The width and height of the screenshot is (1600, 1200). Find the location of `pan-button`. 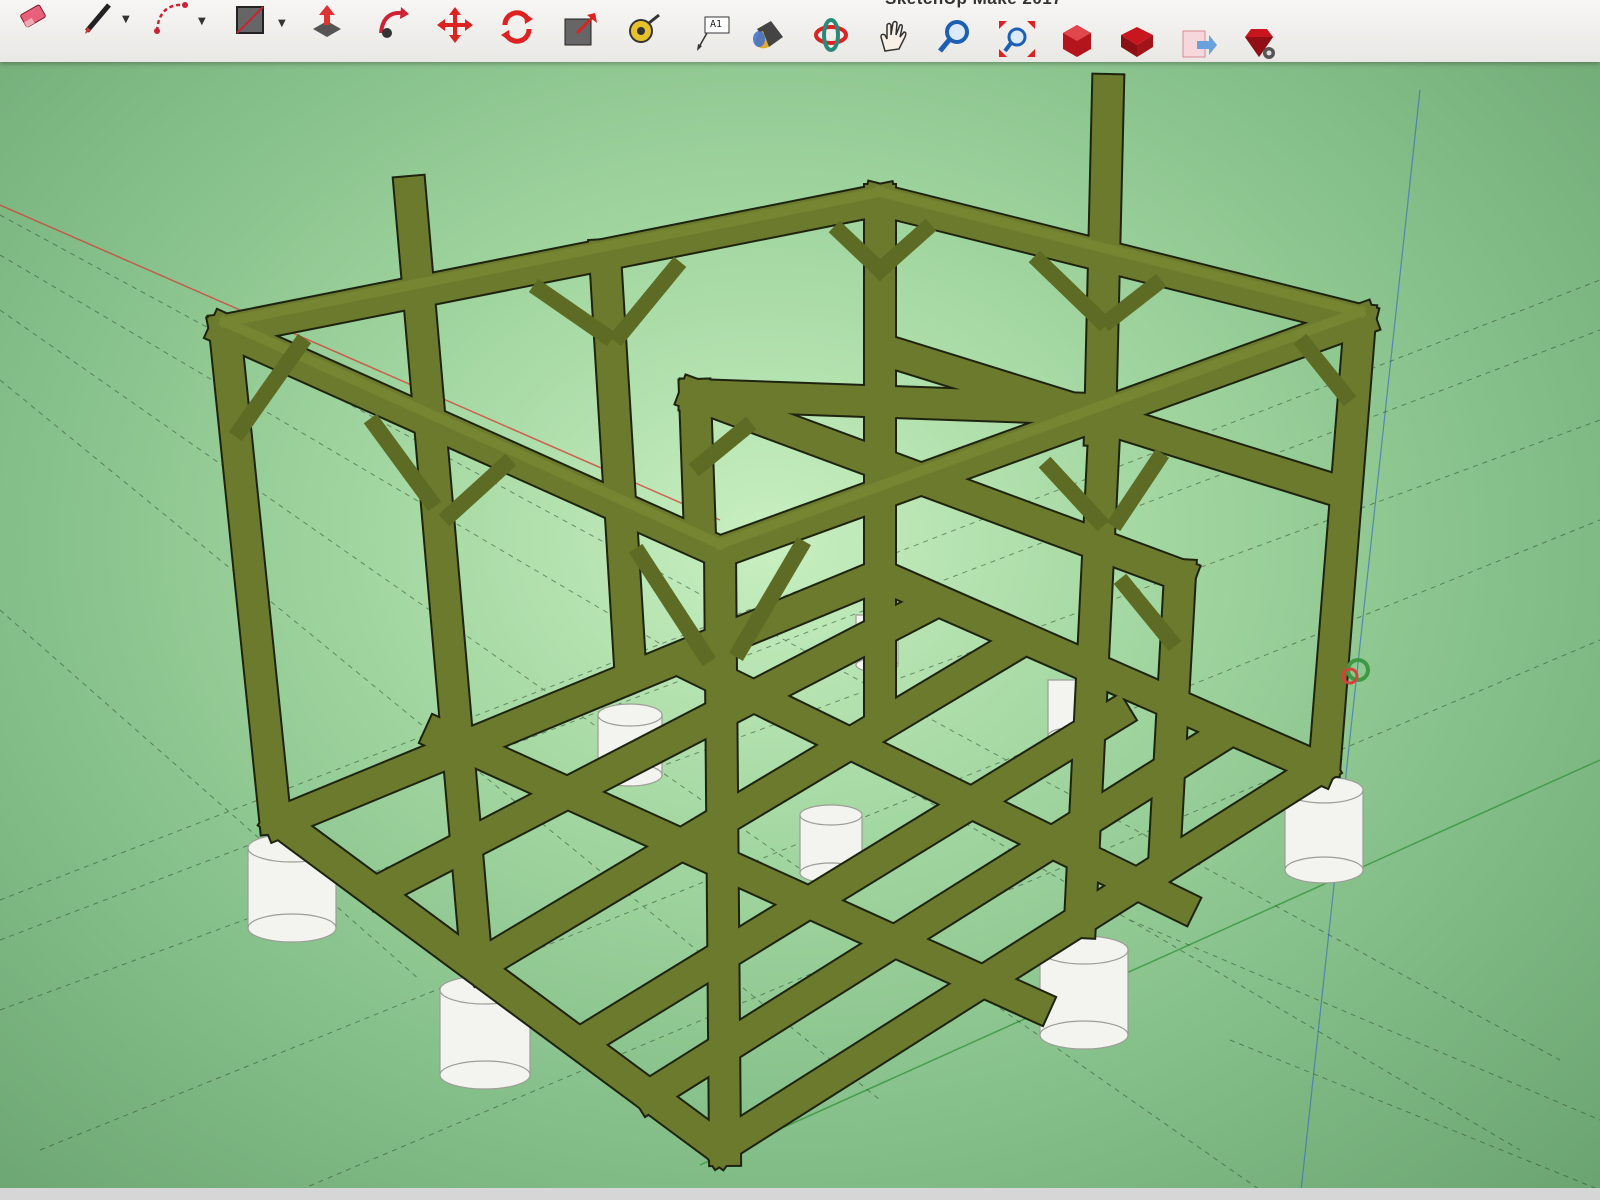

pan-button is located at coordinates (893, 37).